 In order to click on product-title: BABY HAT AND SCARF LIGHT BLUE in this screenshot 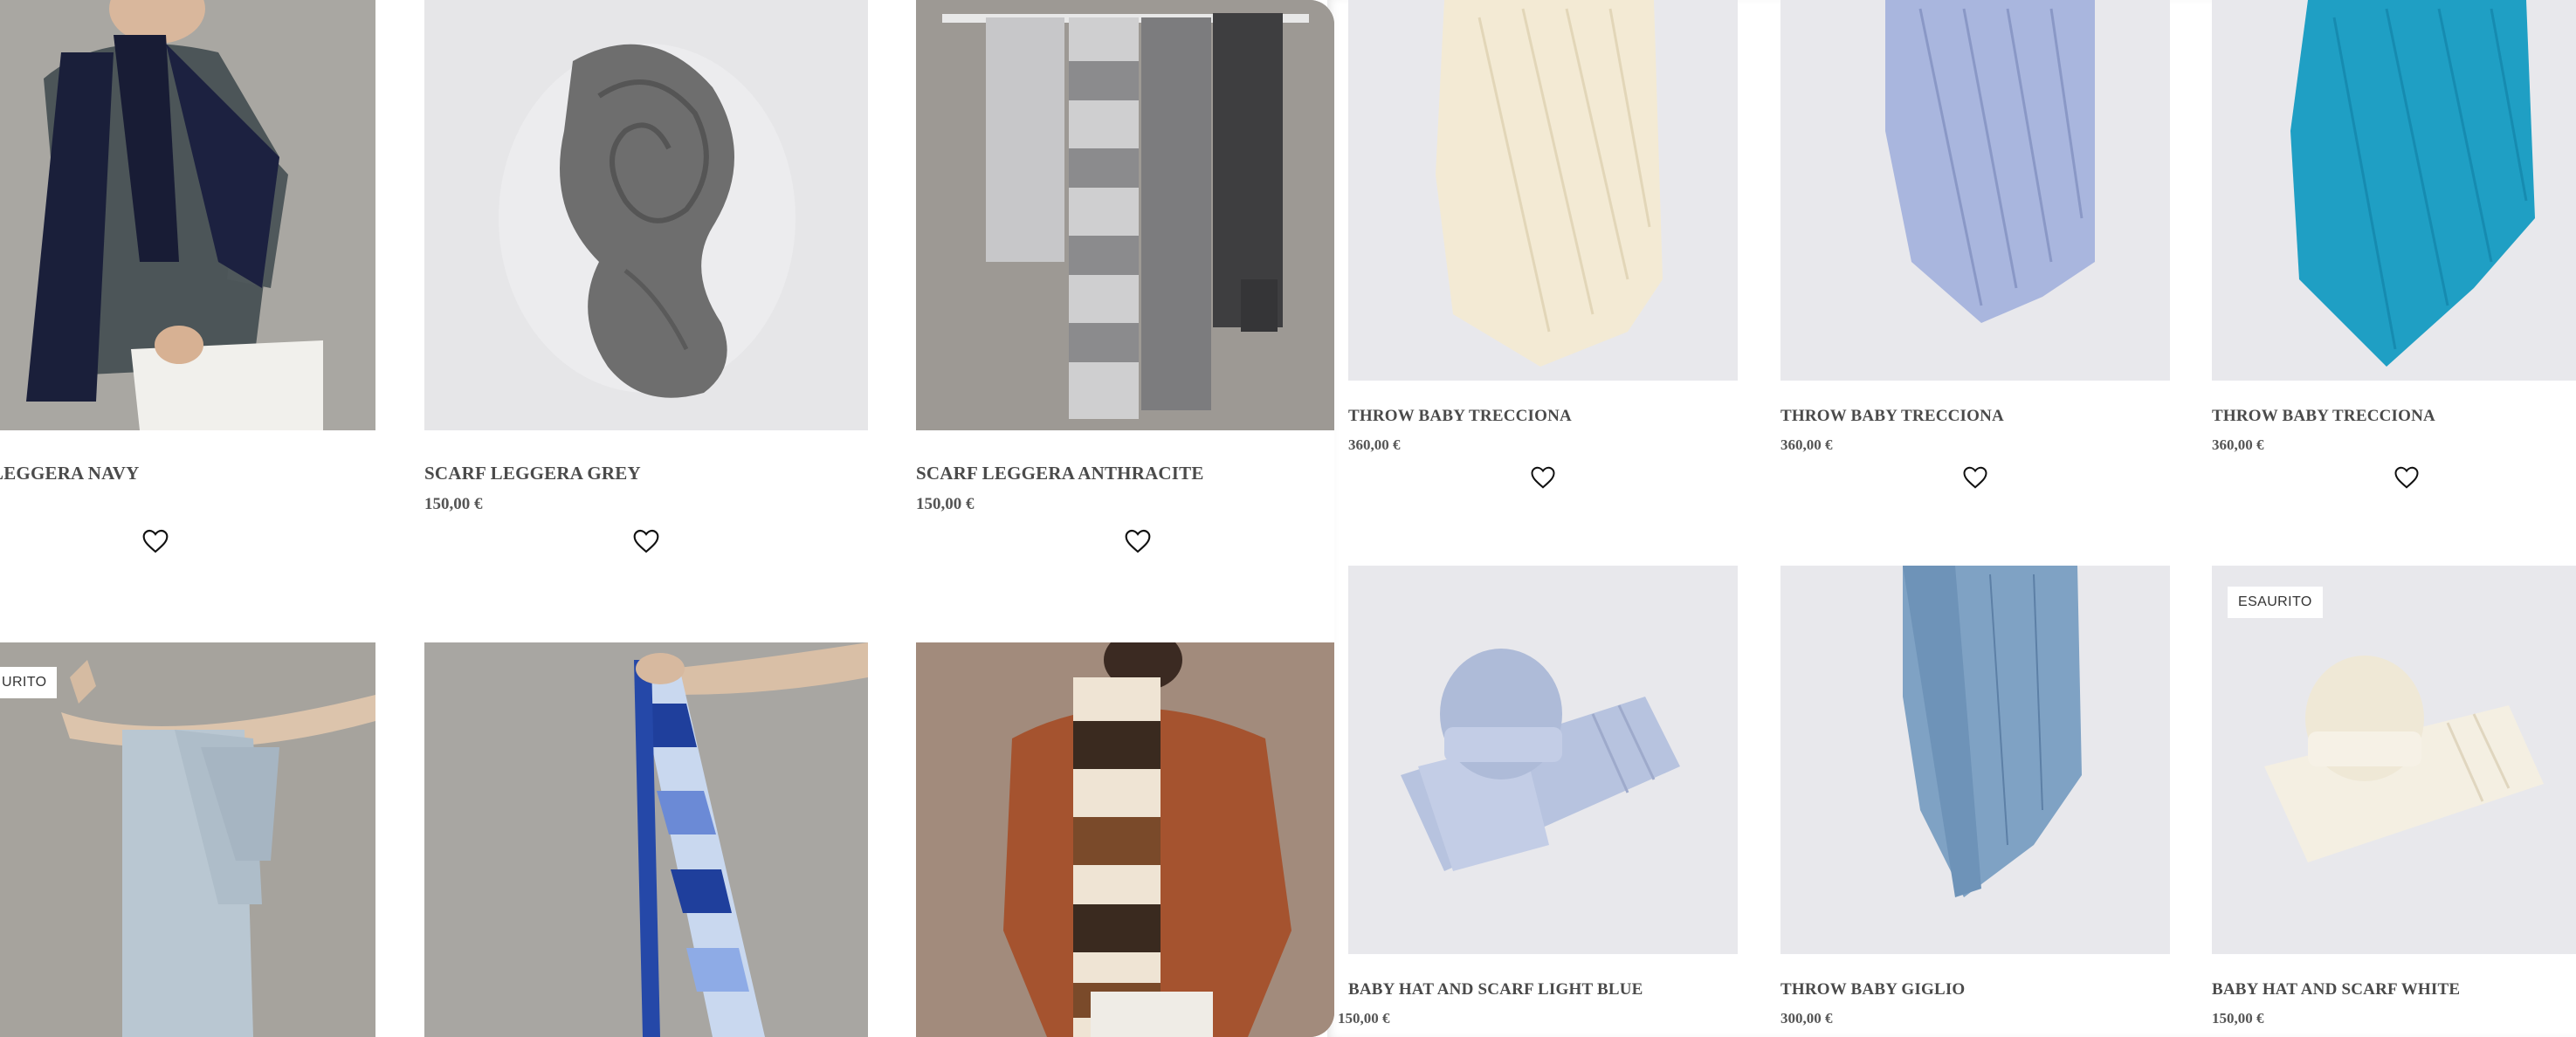, I will do `click(1495, 990)`.